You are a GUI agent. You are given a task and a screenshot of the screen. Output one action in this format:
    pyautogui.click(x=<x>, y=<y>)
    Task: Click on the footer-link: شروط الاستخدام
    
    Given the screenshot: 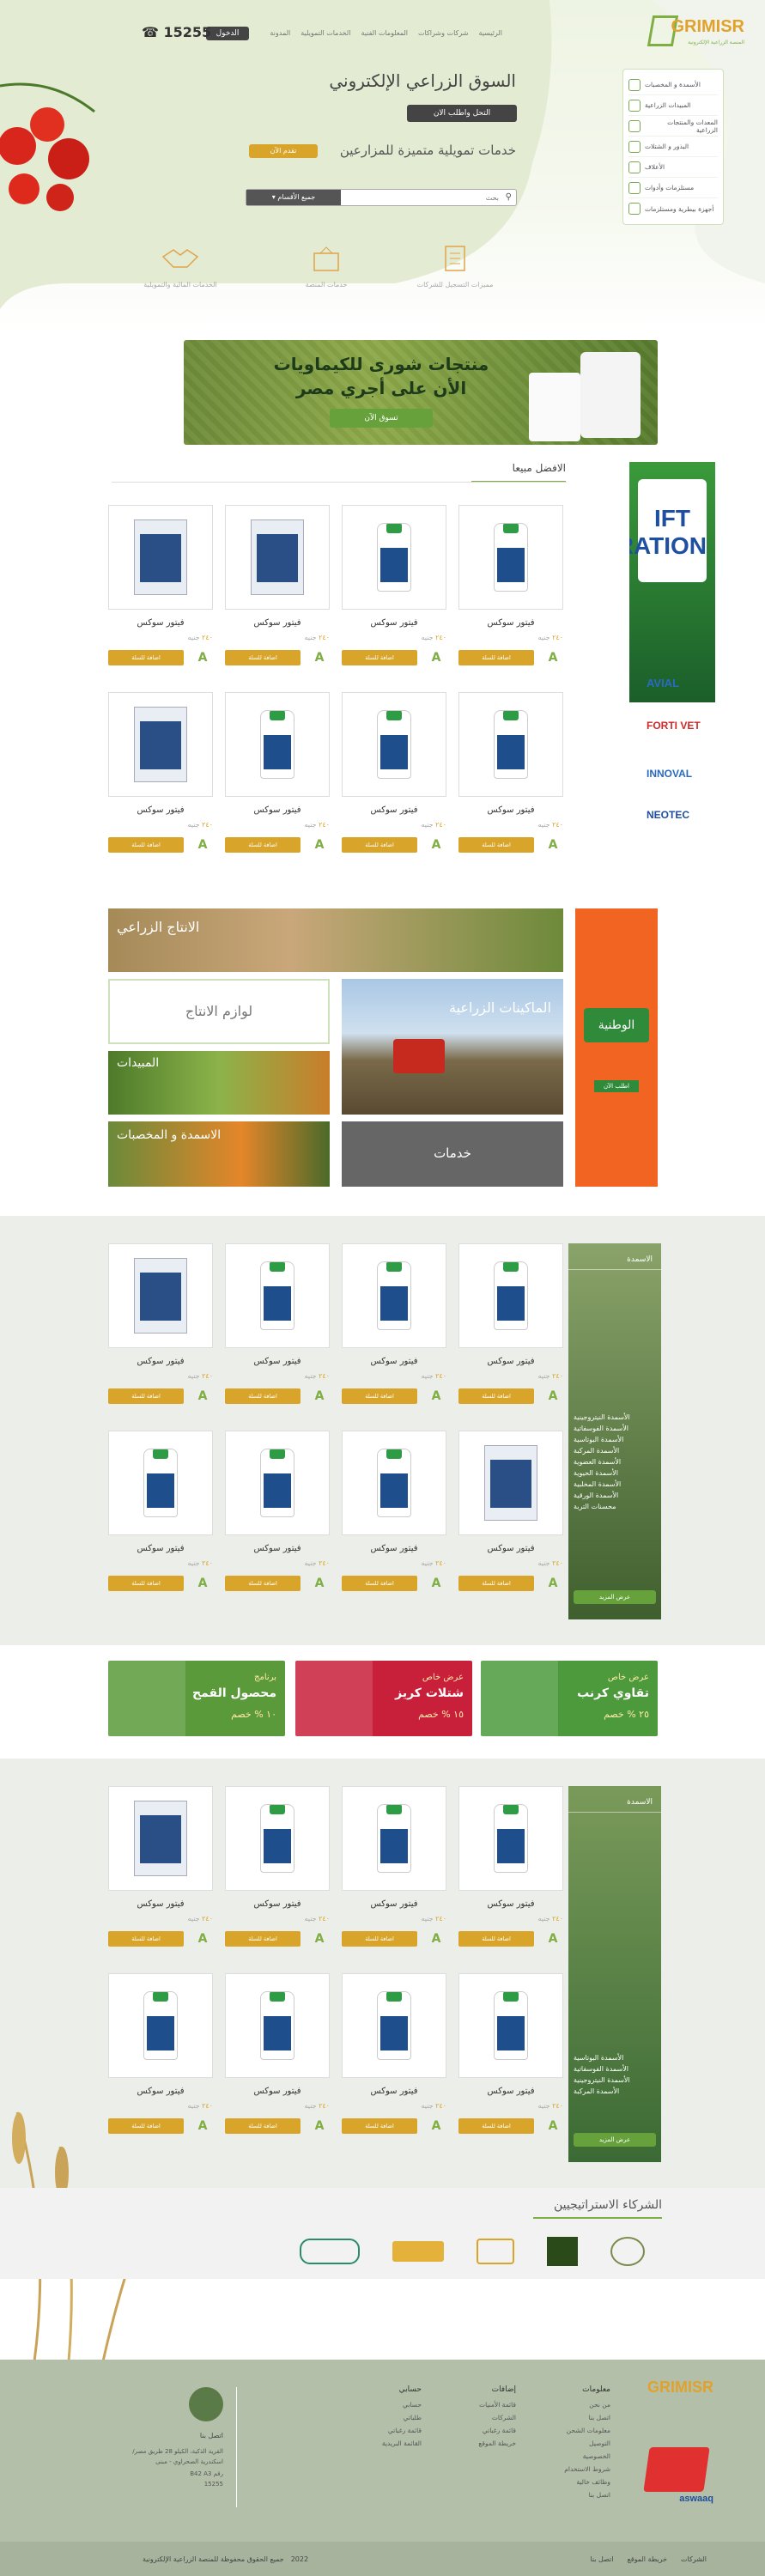 What is the action you would take?
    pyautogui.click(x=576, y=2469)
    